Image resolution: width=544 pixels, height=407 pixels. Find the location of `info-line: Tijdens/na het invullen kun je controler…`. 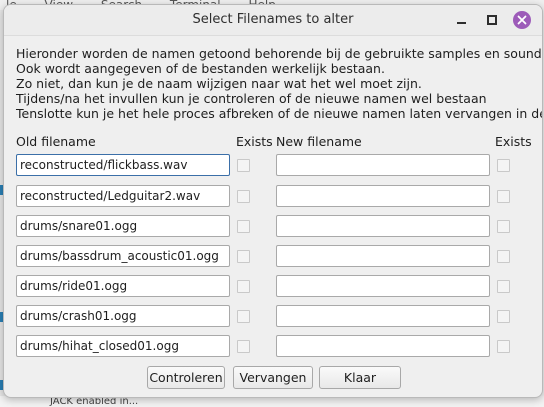

info-line: Tijdens/na het invullen kun je controler… is located at coordinates (251, 98).